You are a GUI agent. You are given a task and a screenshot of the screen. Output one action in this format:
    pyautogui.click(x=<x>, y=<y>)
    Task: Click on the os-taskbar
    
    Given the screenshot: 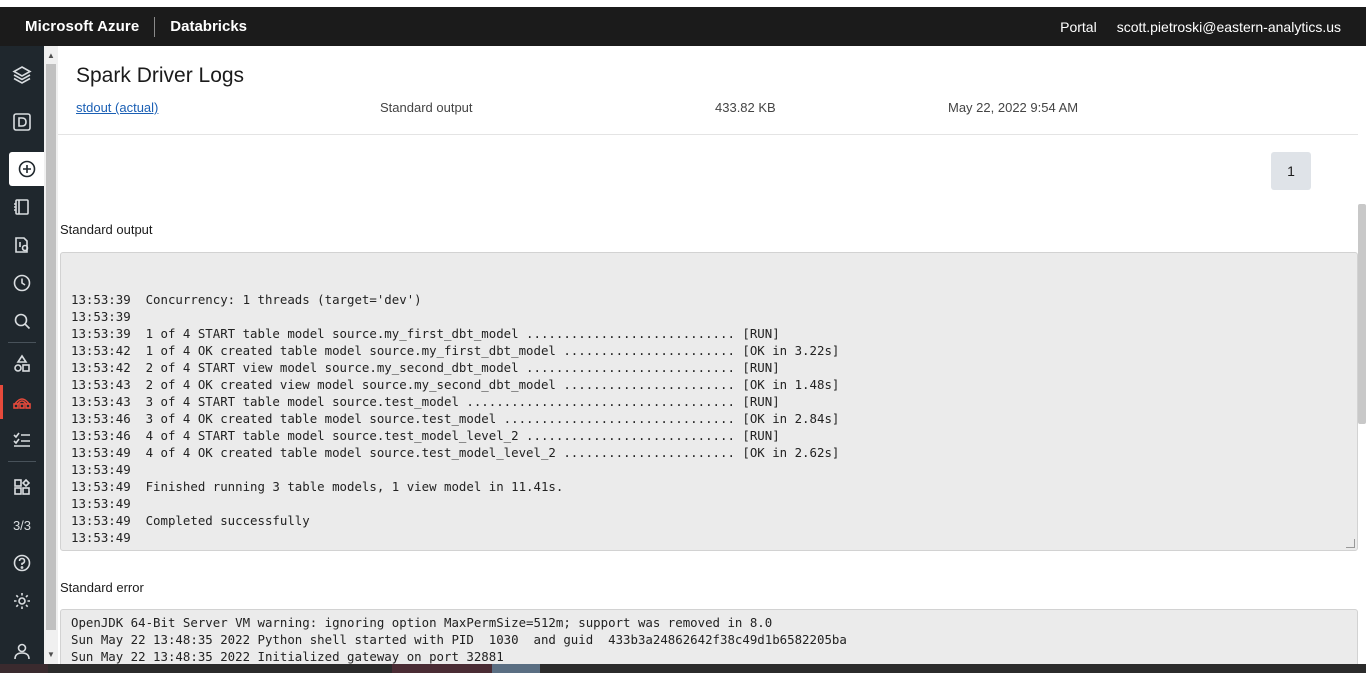 What is the action you would take?
    pyautogui.click(x=683, y=668)
    